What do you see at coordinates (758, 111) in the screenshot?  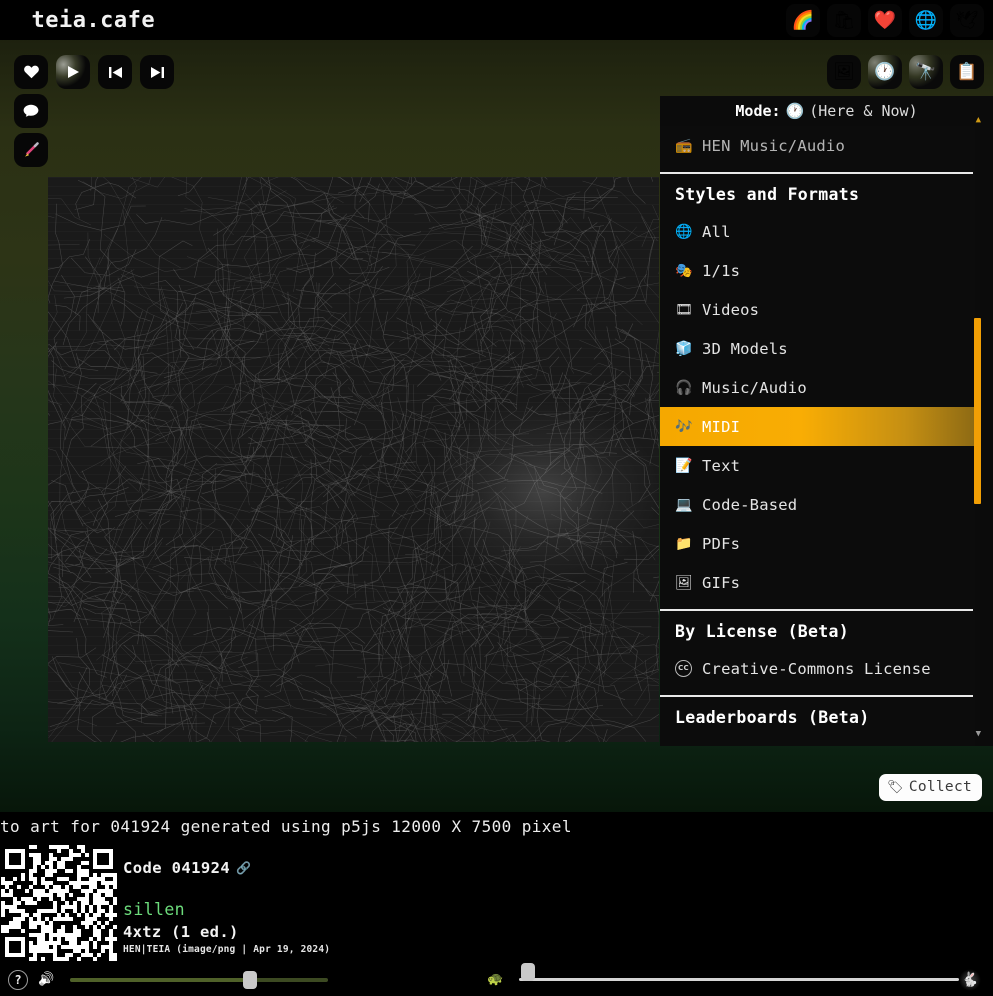 I see `mode-label: Mode:` at bounding box center [758, 111].